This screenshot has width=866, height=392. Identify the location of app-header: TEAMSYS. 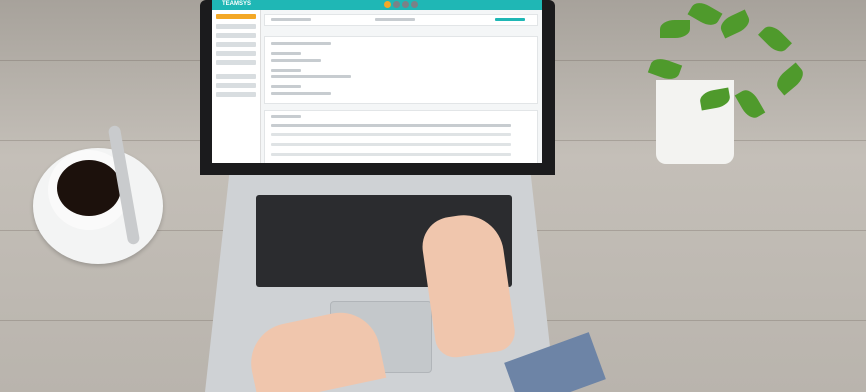
(377, 5).